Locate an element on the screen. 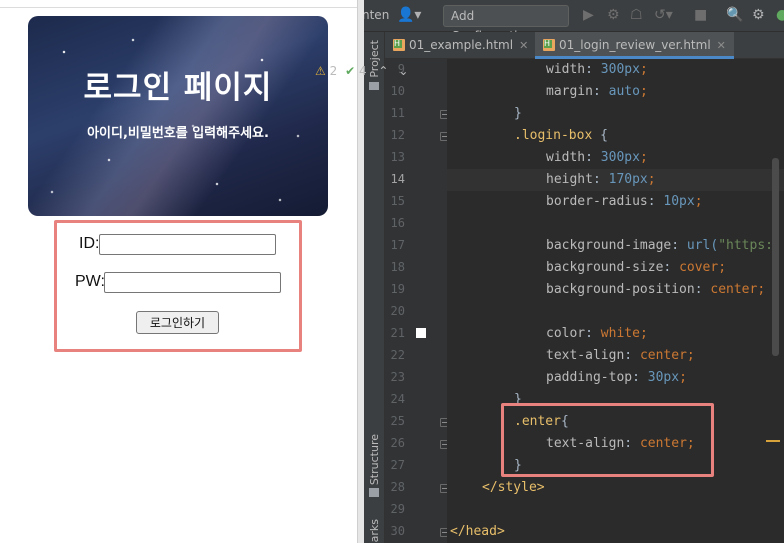  tab-login-review: 01_login_review_ver.html ✕ is located at coordinates (634, 45).